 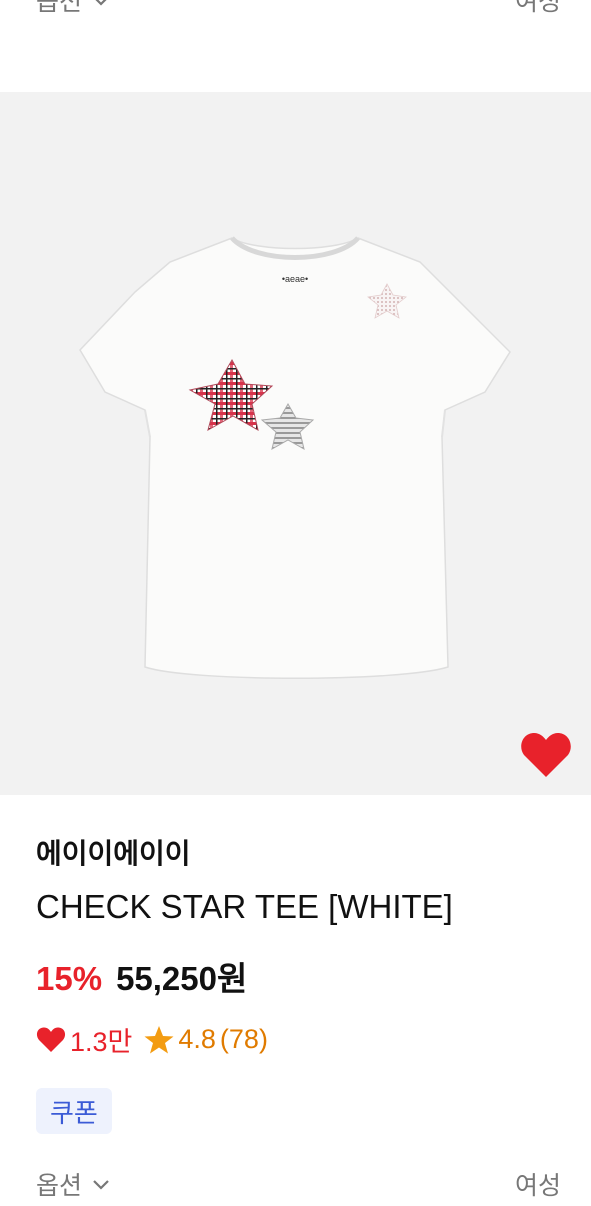 I want to click on item-meta-row: 옵션 여성, so click(x=295, y=1186).